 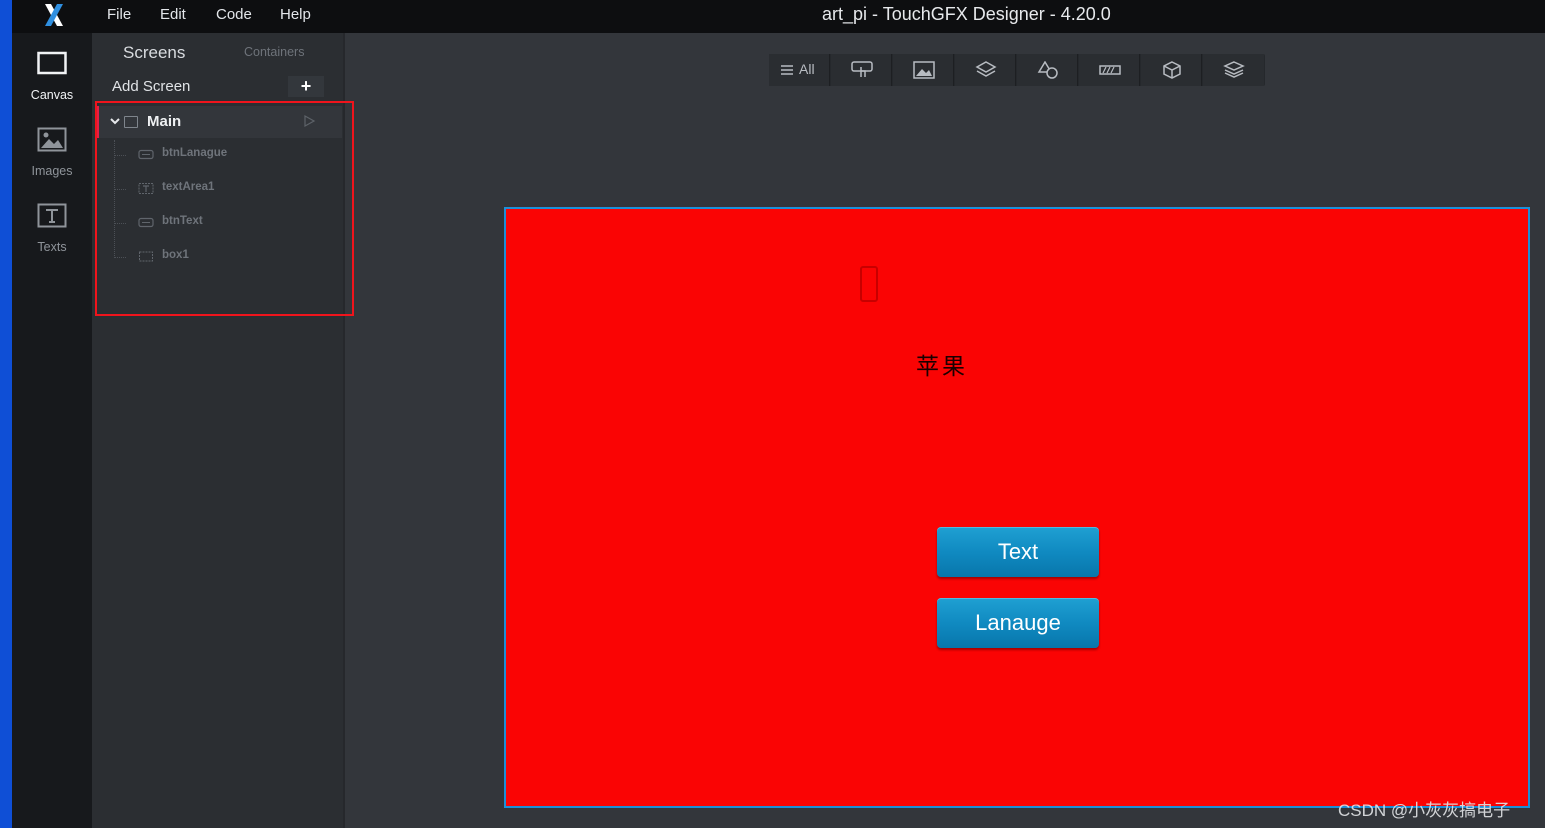 What do you see at coordinates (52, 95) in the screenshot?
I see `nav-canvas-label: Canvas` at bounding box center [52, 95].